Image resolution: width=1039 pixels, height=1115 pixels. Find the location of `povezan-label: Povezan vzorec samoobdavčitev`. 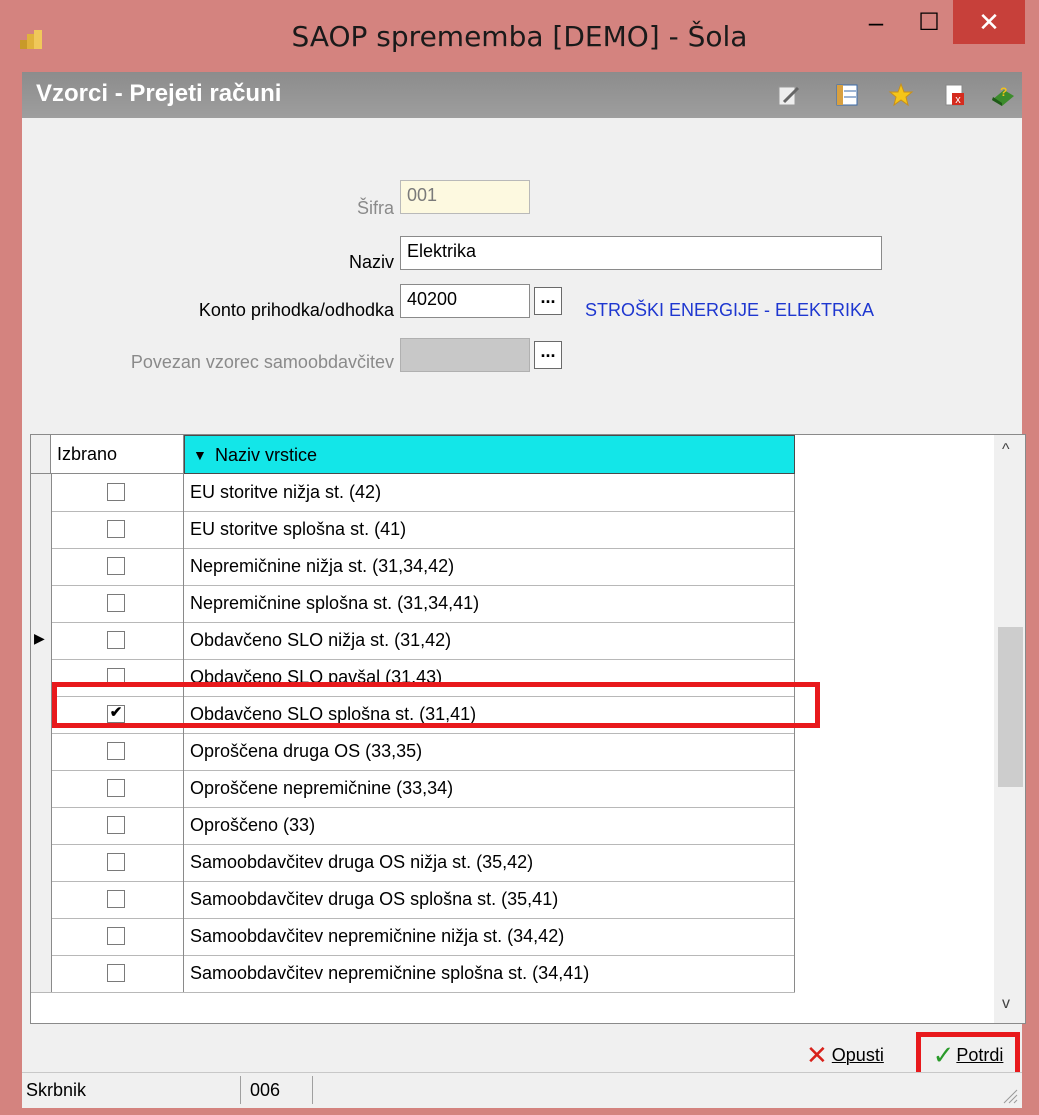

povezan-label: Povezan vzorec samoobdavčitev is located at coordinates (262, 362).